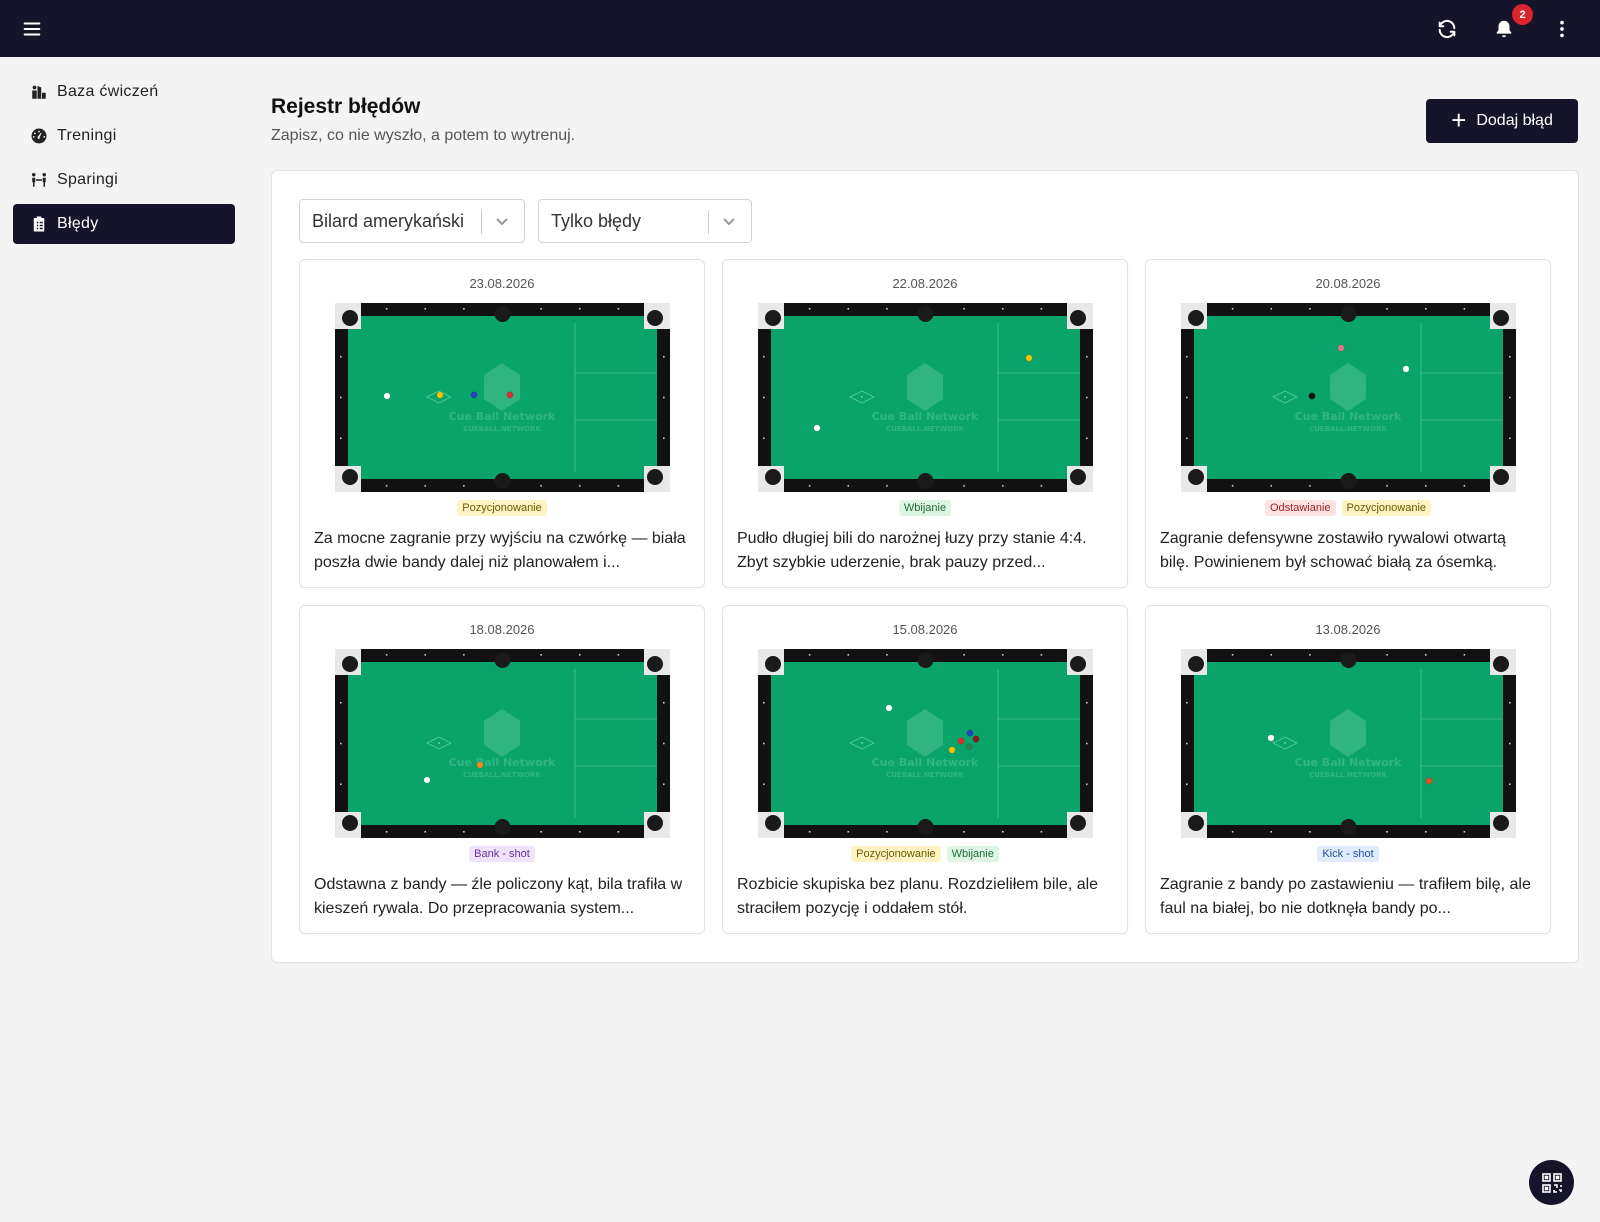 The height and width of the screenshot is (1222, 1600). What do you see at coordinates (88, 179) in the screenshot?
I see `sidebar-item-label: Sparingi` at bounding box center [88, 179].